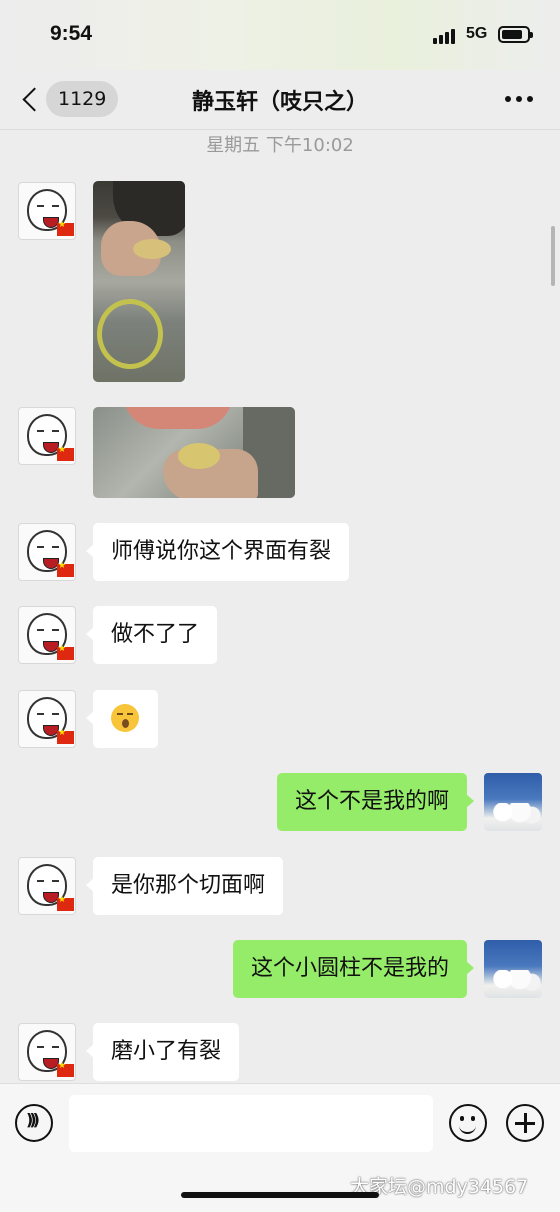  Describe the element at coordinates (34, 1123) in the screenshot. I see `voice-icon` at that location.